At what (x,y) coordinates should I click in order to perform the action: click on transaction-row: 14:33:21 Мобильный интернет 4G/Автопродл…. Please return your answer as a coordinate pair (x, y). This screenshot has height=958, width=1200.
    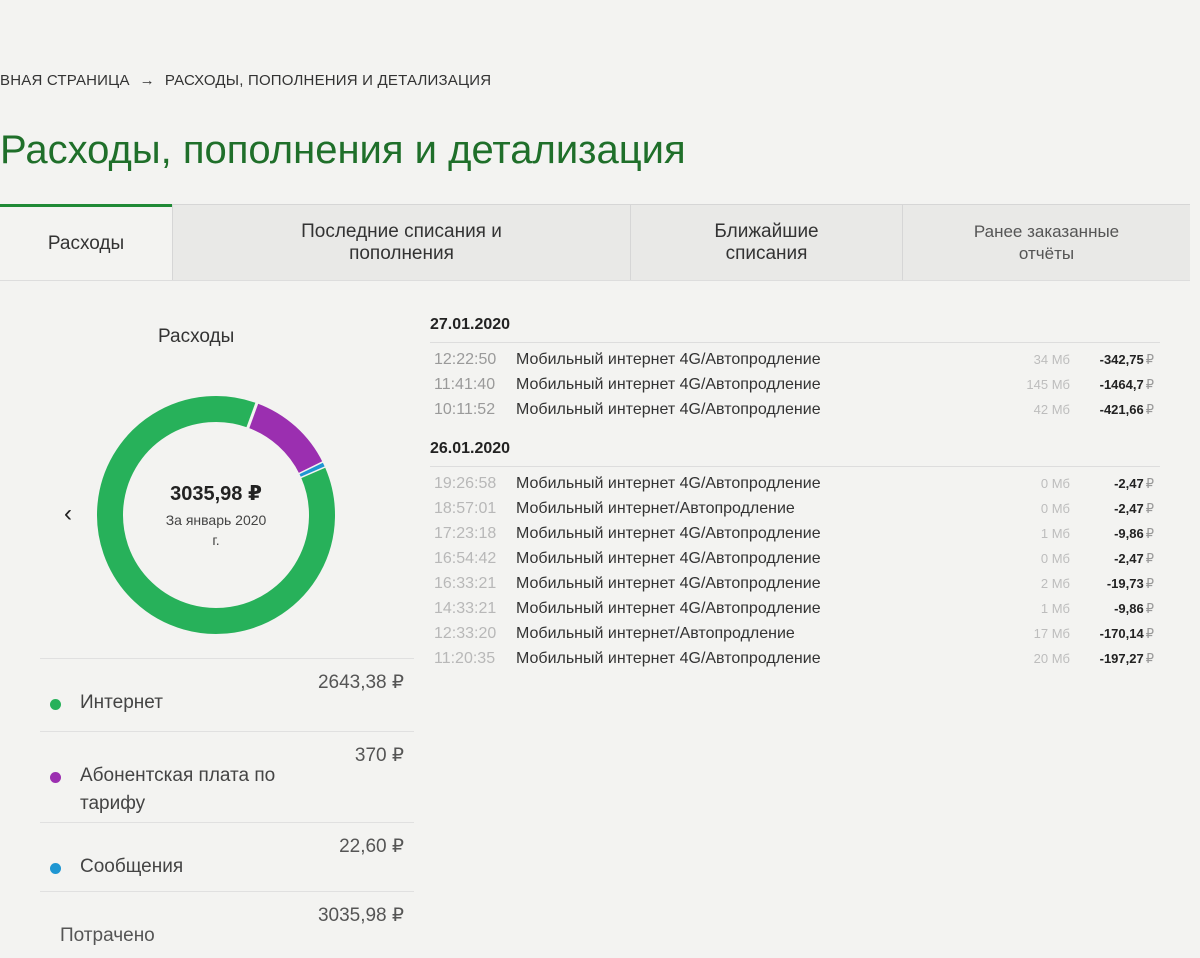
    Looking at the image, I should click on (795, 608).